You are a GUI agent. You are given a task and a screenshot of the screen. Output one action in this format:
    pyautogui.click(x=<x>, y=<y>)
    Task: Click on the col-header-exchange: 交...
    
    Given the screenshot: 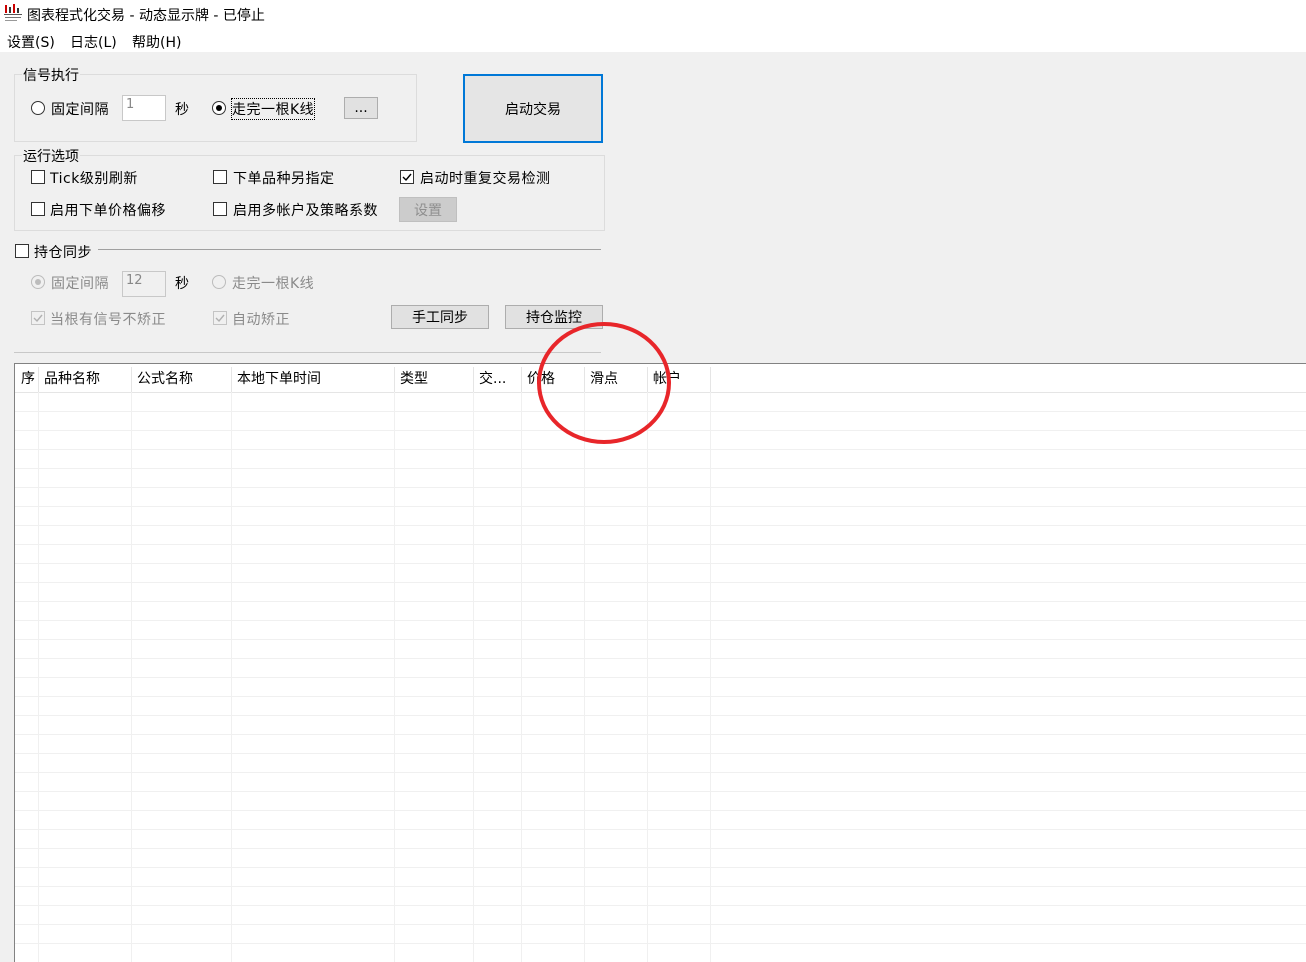 What is the action you would take?
    pyautogui.click(x=498, y=379)
    